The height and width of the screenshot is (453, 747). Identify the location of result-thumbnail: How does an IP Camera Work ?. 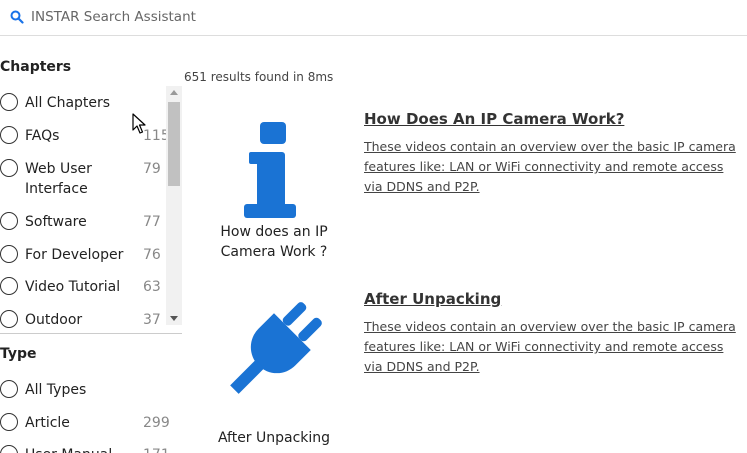
(274, 186).